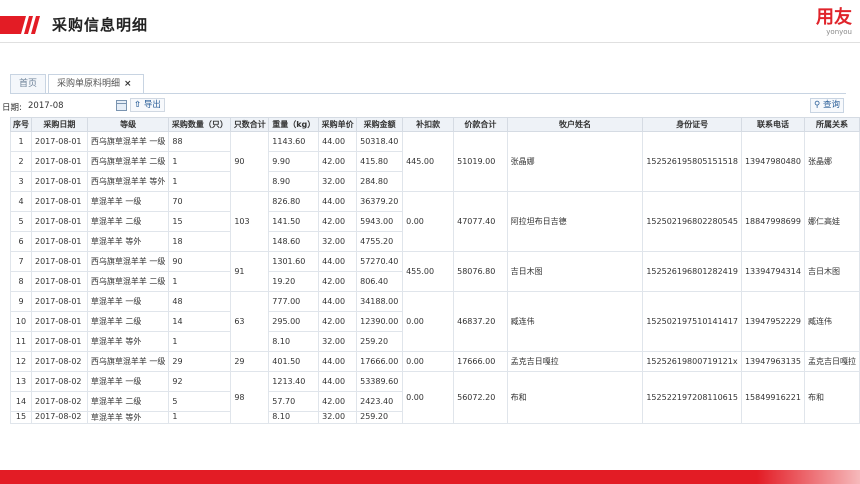 The width and height of the screenshot is (860, 484). Describe the element at coordinates (59, 361) in the screenshot. I see `purchase-date-cell: 2017-08-02` at that location.